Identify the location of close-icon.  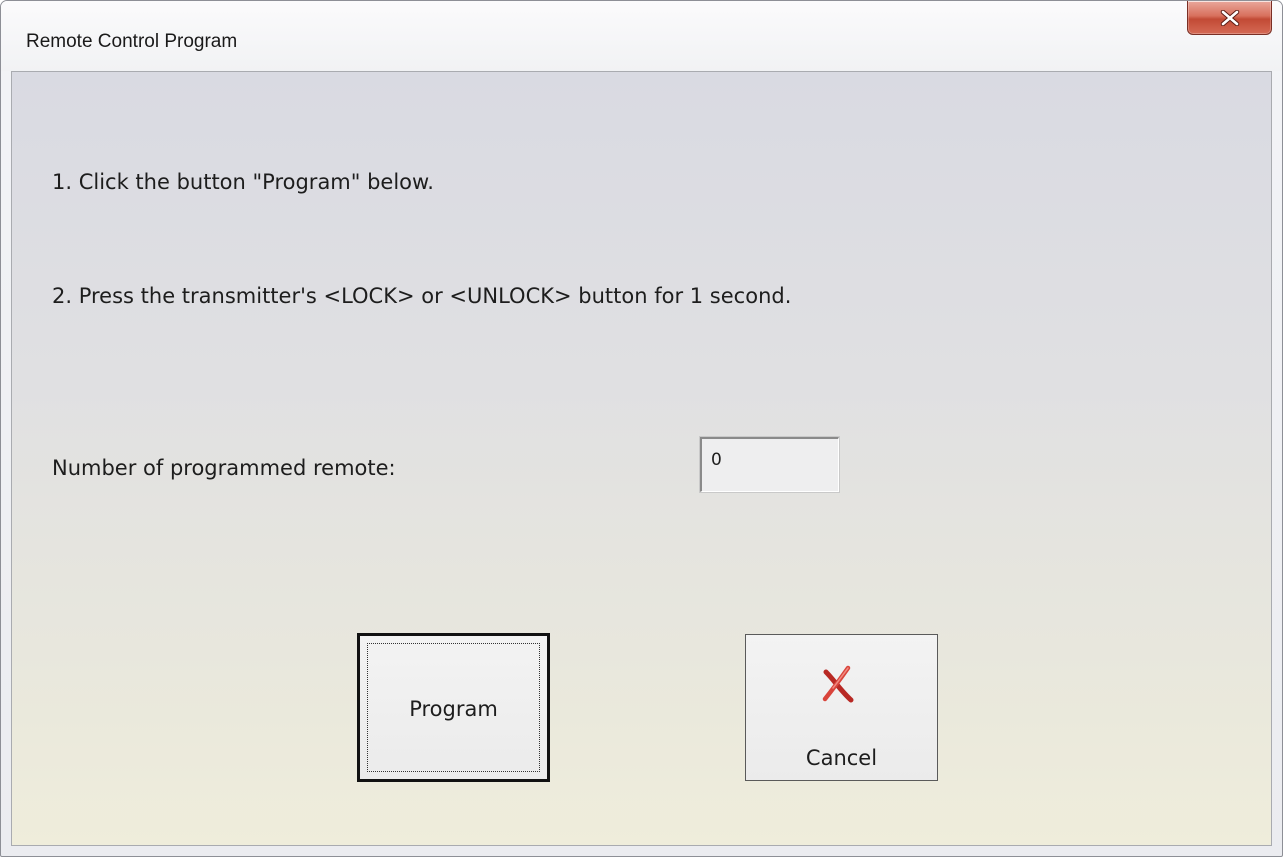
(1230, 18).